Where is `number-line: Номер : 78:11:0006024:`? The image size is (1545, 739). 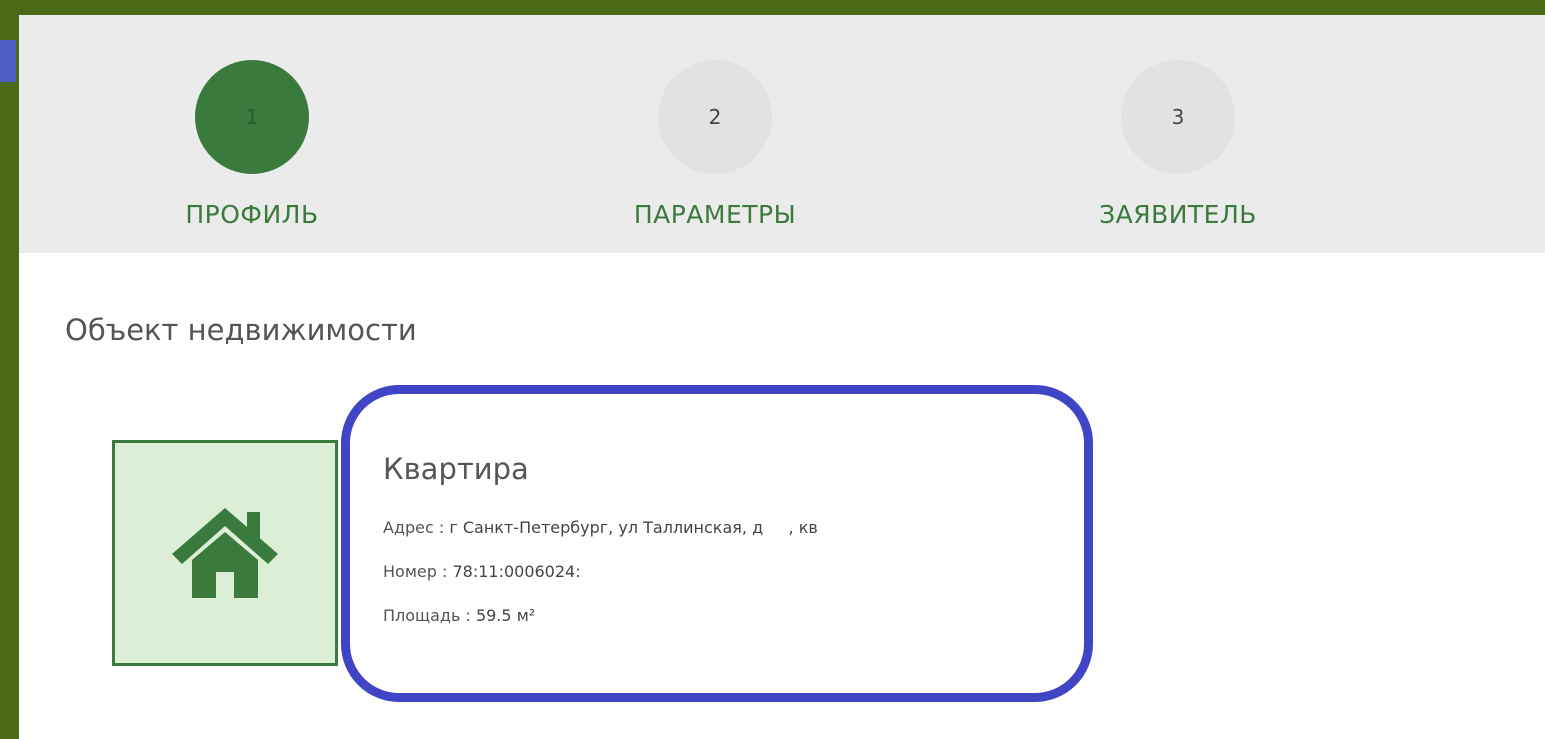 number-line: Номер : 78:11:0006024: is located at coordinates (482, 571).